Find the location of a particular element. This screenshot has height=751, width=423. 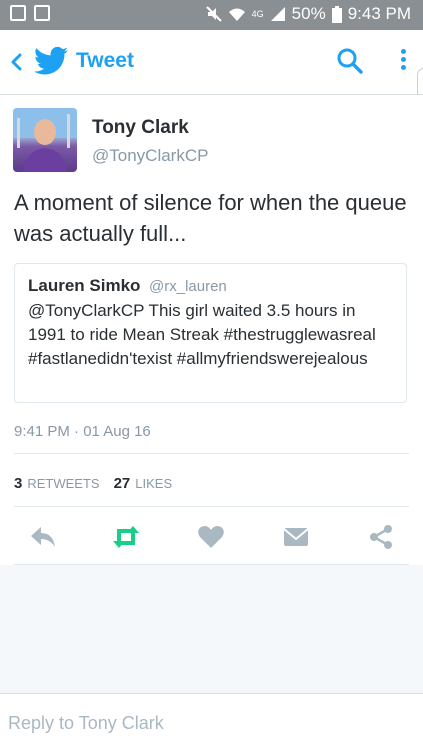

engagement-stats: 3 RETWEETS 27 LIKES is located at coordinates (93, 483).